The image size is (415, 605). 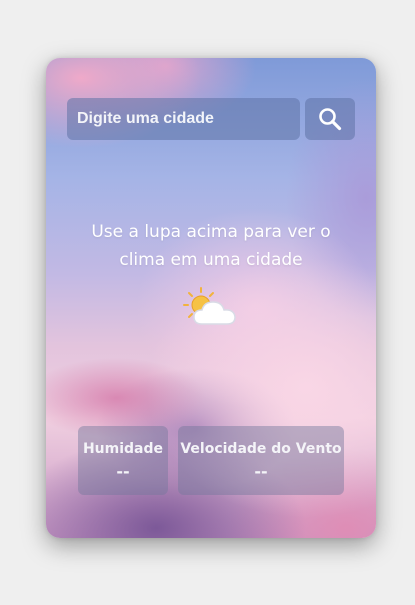 I want to click on wind-speed-label: Velocidade do Vento, so click(x=261, y=449).